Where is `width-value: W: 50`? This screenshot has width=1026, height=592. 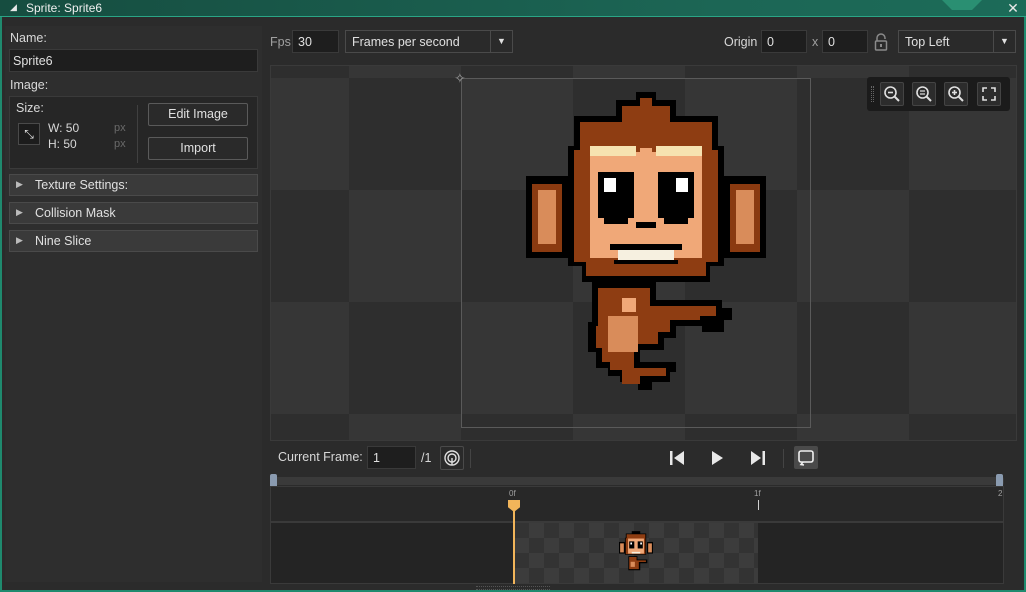
width-value: W: 50 is located at coordinates (64, 128).